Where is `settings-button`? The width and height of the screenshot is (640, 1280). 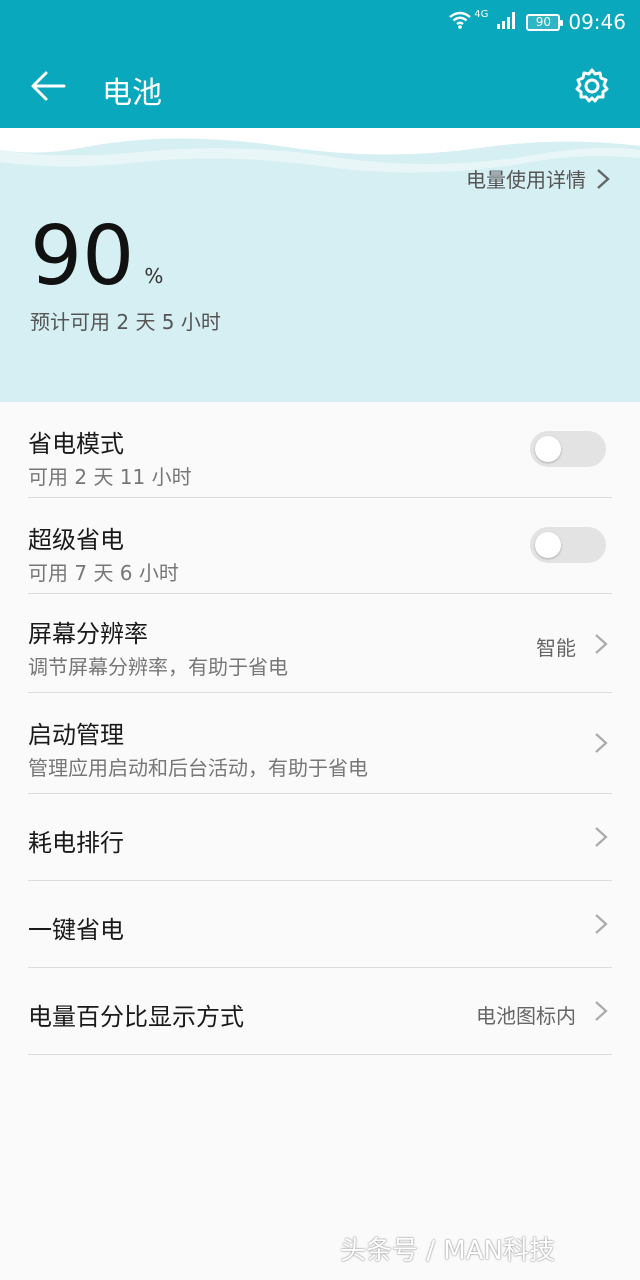 settings-button is located at coordinates (592, 86).